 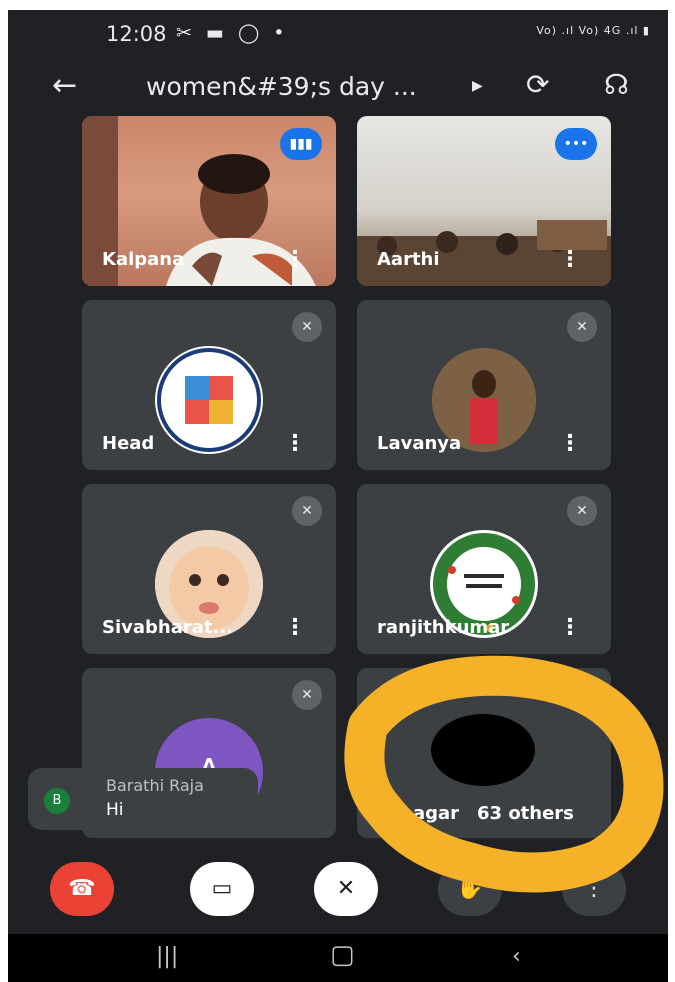 What do you see at coordinates (136, 34) in the screenshot?
I see `status-time: 12:08` at bounding box center [136, 34].